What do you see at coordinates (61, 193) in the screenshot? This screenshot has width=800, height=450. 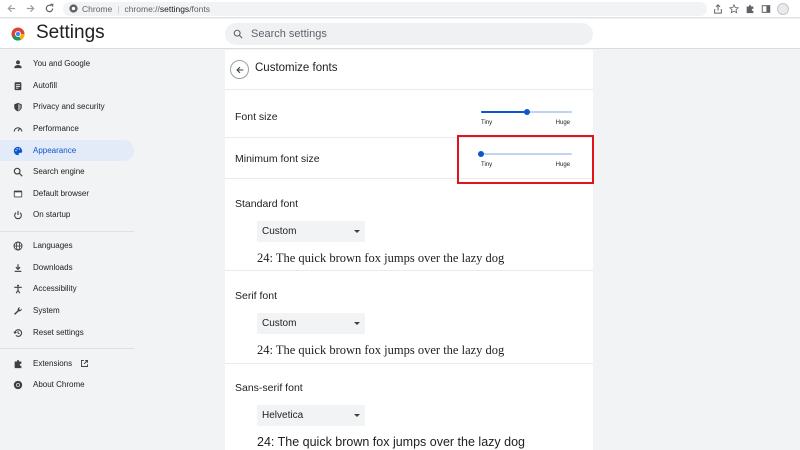 I see `sidebar-item-label: Default browser` at bounding box center [61, 193].